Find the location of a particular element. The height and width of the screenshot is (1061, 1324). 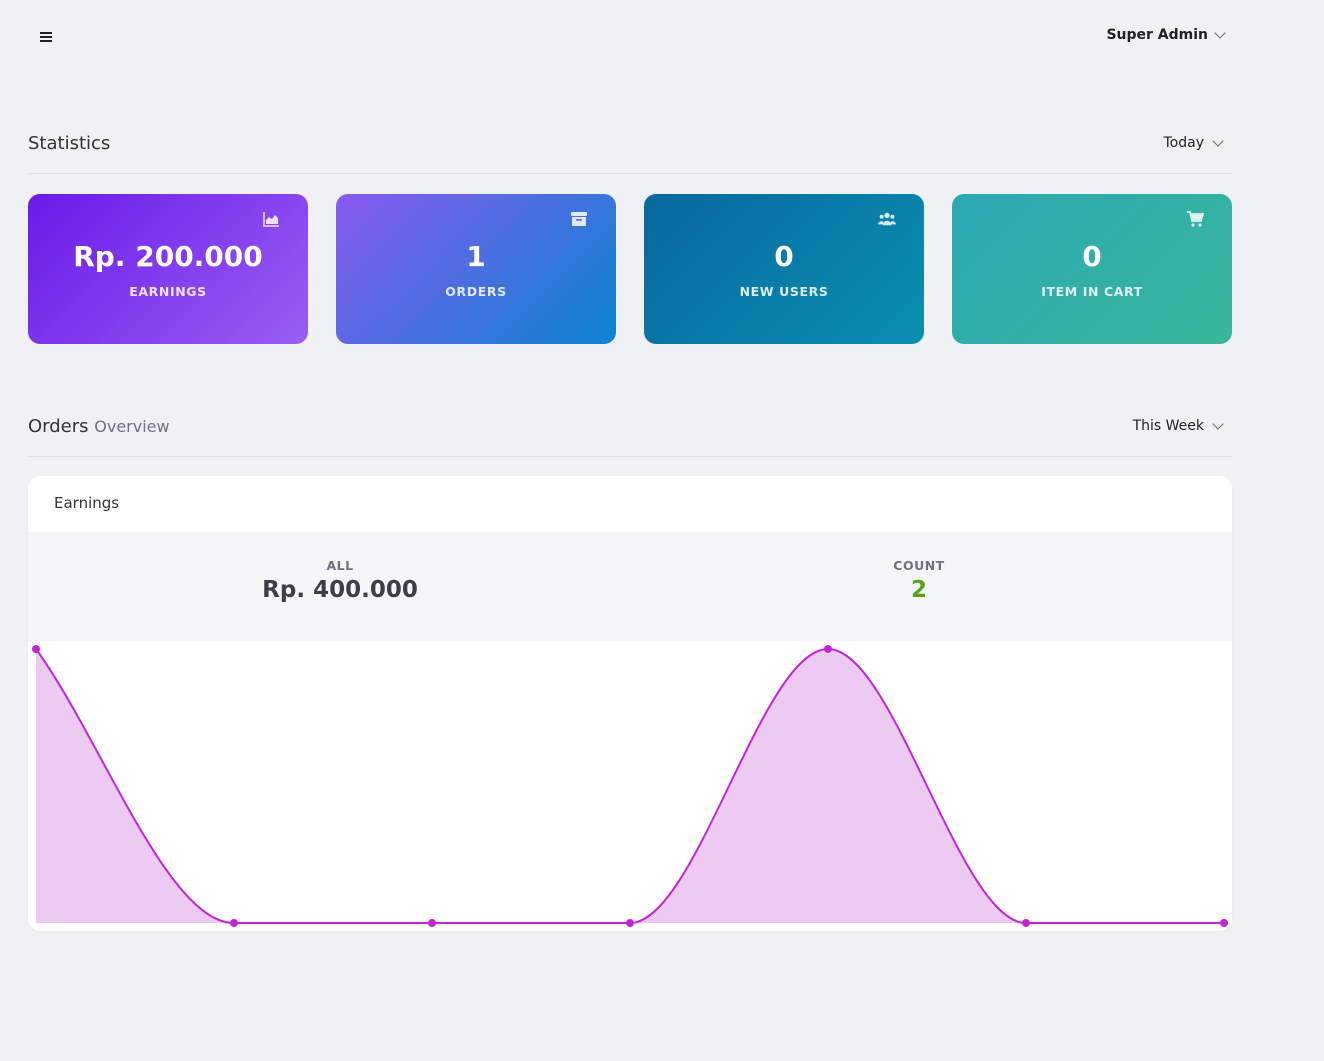

area-chart-icon is located at coordinates (271, 219).